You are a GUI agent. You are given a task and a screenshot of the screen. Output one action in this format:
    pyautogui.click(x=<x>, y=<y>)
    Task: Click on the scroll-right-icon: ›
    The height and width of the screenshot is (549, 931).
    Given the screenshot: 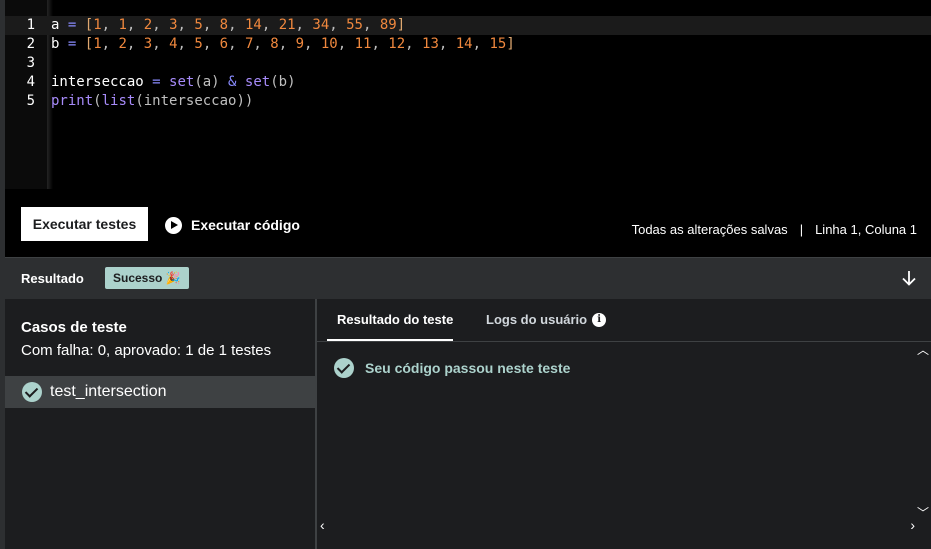 What is the action you would take?
    pyautogui.click(x=912, y=525)
    